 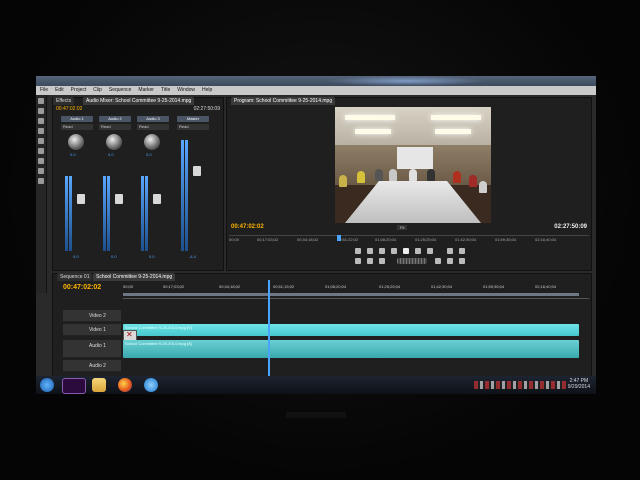 I want to click on play-icon, so click(x=406, y=251).